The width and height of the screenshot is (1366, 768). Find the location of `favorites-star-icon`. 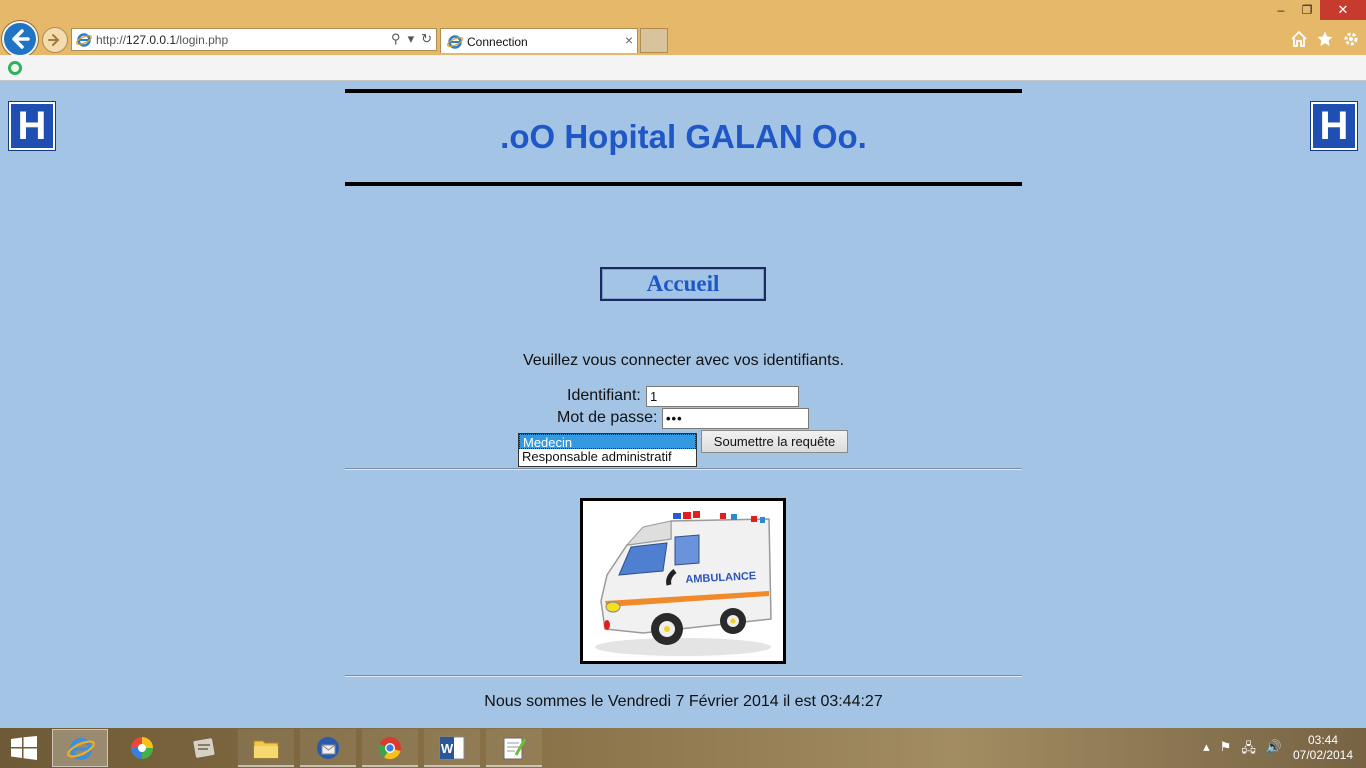

favorites-star-icon is located at coordinates (1325, 39).